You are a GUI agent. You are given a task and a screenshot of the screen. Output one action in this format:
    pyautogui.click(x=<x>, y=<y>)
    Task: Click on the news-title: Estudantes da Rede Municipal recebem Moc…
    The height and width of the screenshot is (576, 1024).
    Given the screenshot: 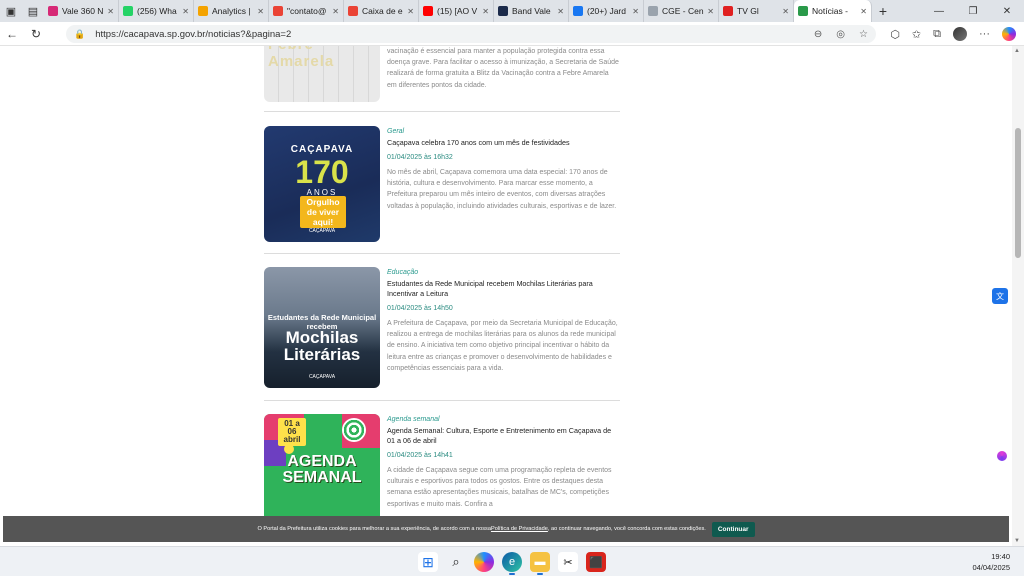 What is the action you would take?
    pyautogui.click(x=503, y=289)
    